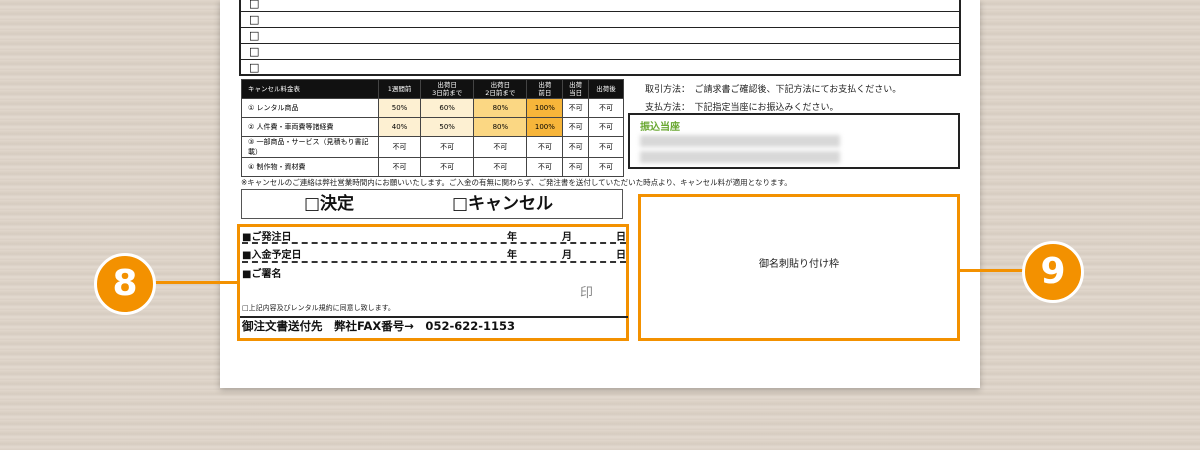 The width and height of the screenshot is (1200, 450). What do you see at coordinates (447, 108) in the screenshot?
I see `table-cell: 60%` at bounding box center [447, 108].